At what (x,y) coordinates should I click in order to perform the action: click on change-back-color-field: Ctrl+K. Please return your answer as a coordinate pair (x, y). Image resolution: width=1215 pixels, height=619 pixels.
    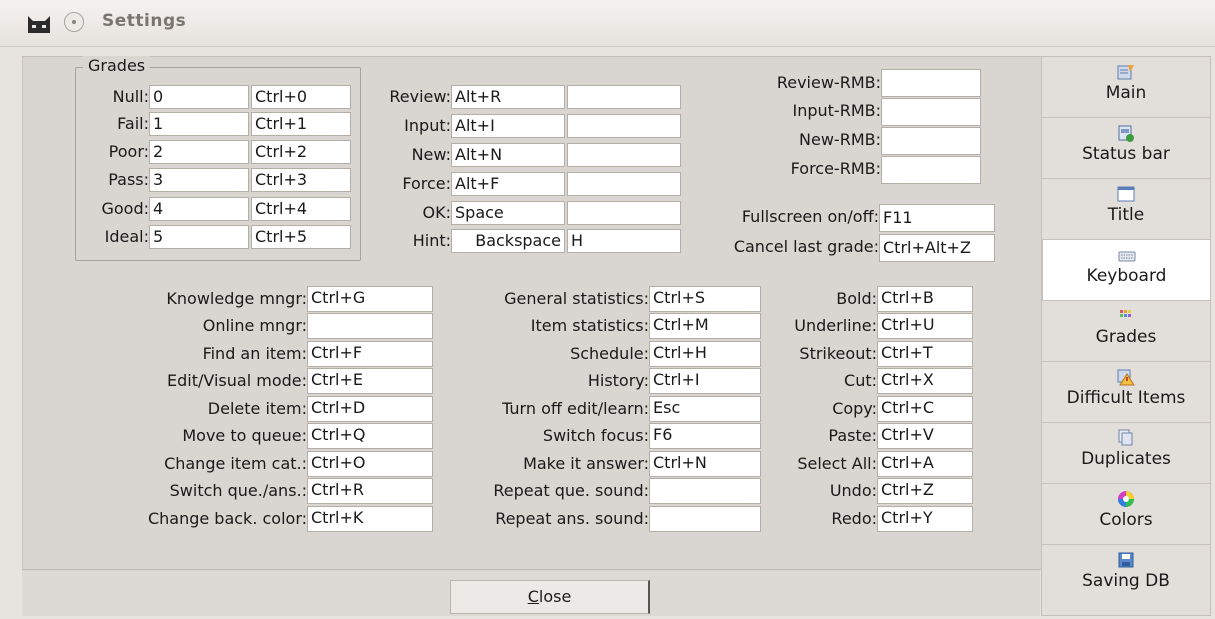
    Looking at the image, I should click on (370, 519).